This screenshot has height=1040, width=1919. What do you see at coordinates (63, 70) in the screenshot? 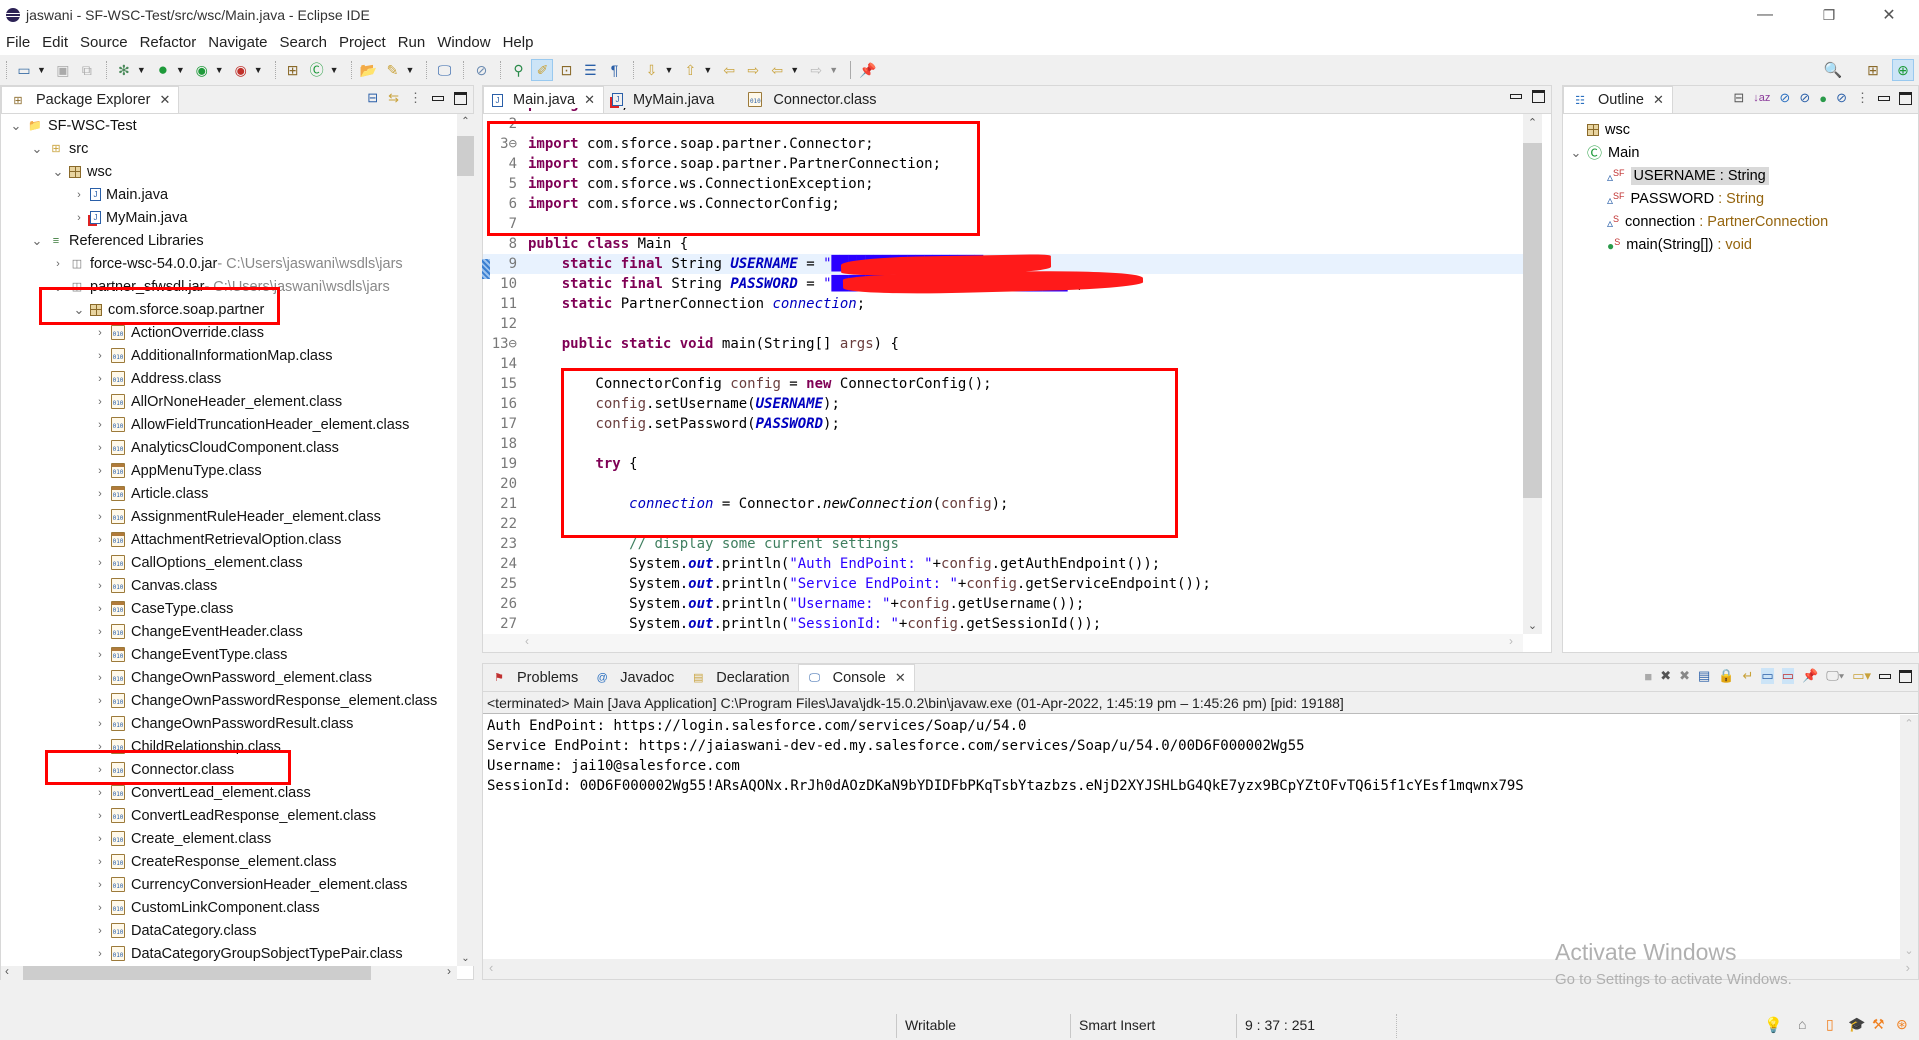
I see `save-icon: ▣` at bounding box center [63, 70].